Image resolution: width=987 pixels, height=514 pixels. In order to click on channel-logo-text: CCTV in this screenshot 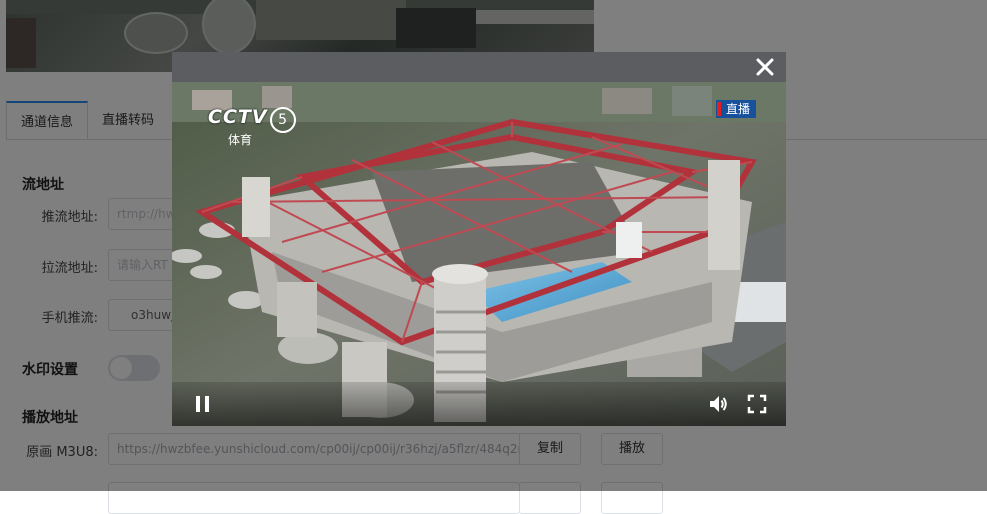, I will do `click(238, 117)`.